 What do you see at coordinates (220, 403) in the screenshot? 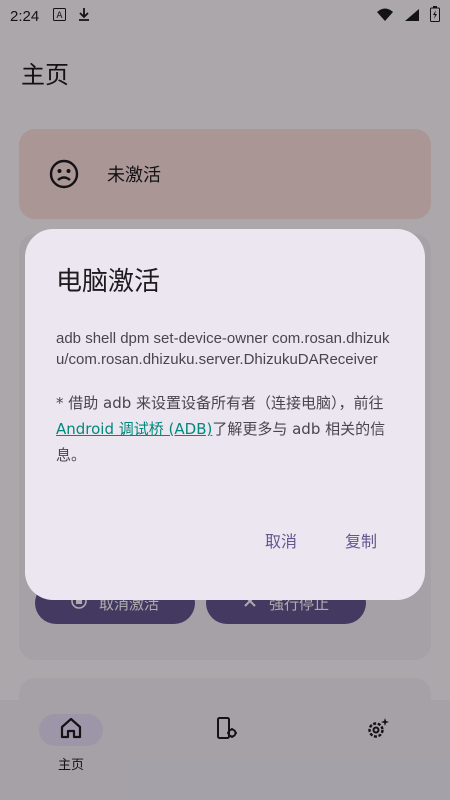
I see `note-prefix: * 借助 adb 来设置设备所有者（连接电脑），前往` at bounding box center [220, 403].